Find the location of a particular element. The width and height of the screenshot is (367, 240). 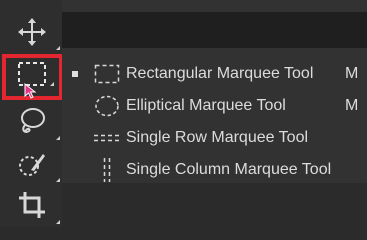

single-row-marquee-icon is located at coordinates (107, 138).